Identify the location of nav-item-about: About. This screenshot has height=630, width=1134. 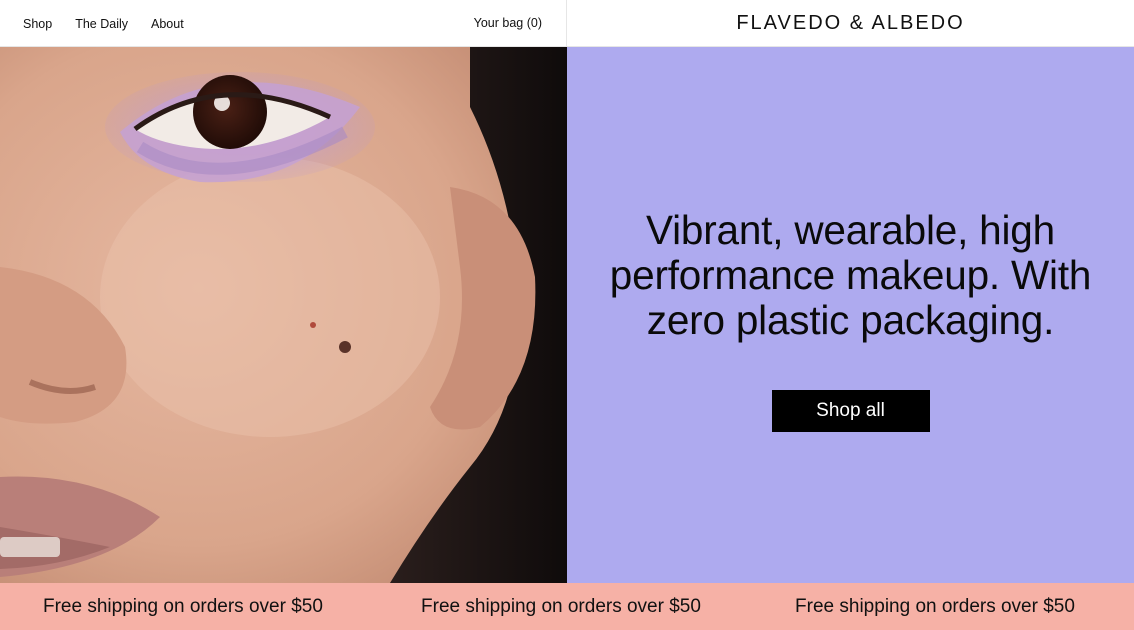
(167, 24).